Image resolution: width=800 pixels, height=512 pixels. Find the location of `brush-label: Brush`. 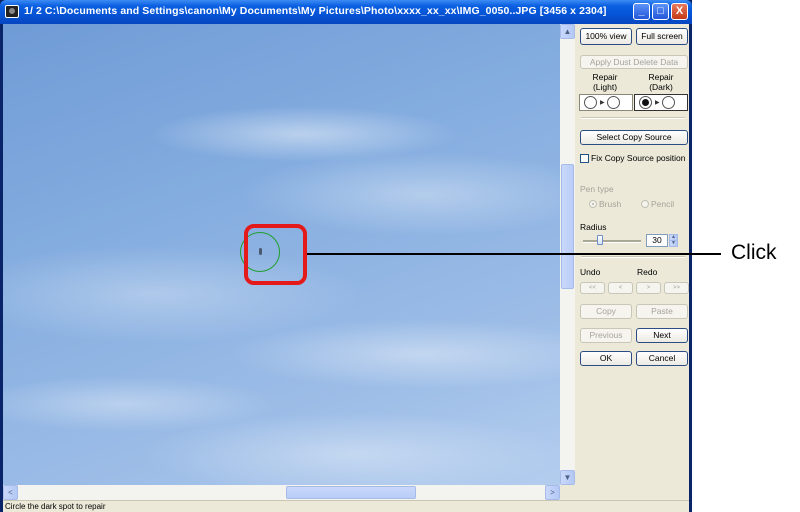

brush-label: Brush is located at coordinates (610, 204).